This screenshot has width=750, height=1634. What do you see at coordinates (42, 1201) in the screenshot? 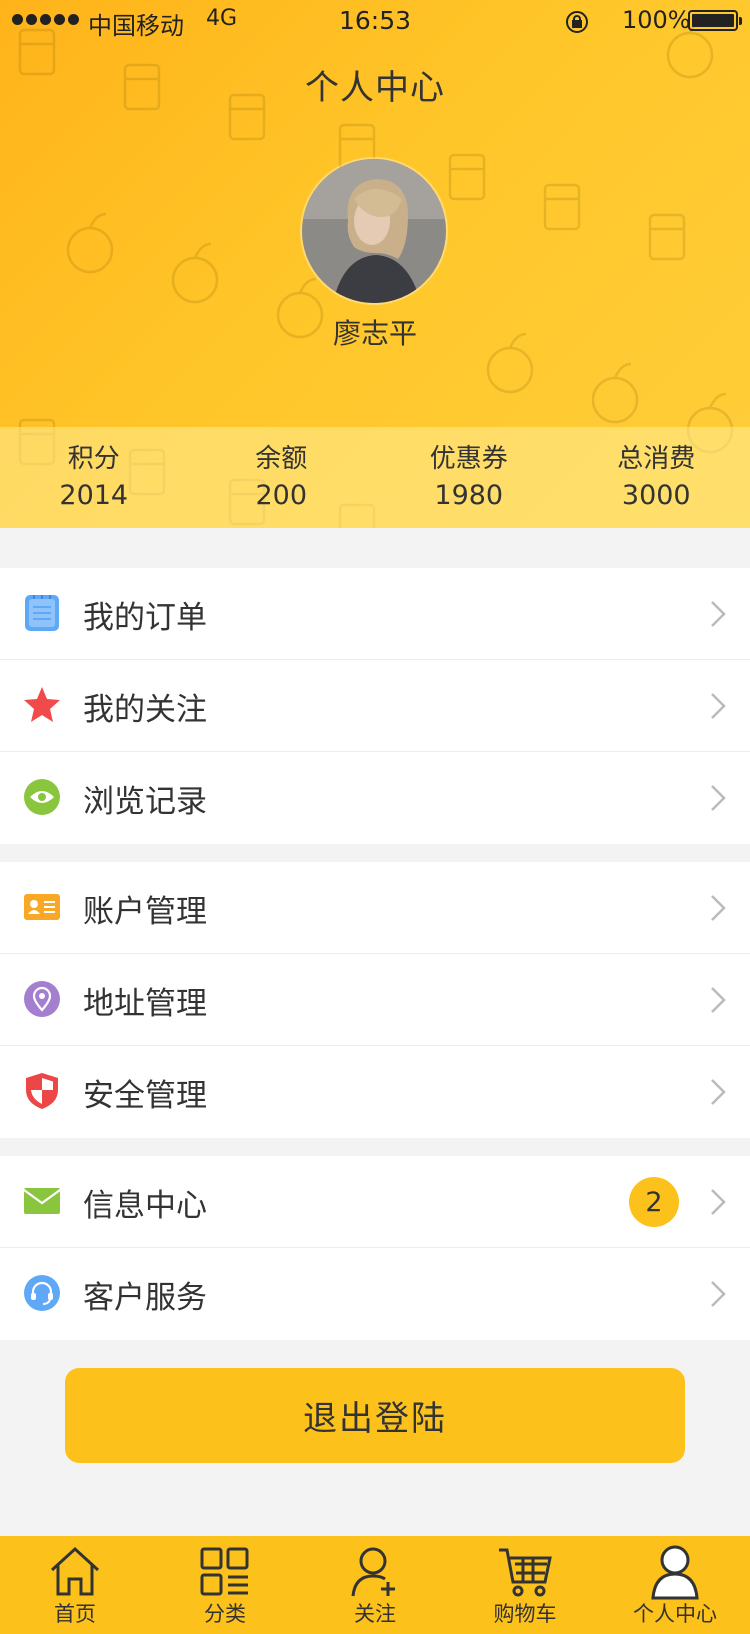
I see `mail-icon` at bounding box center [42, 1201].